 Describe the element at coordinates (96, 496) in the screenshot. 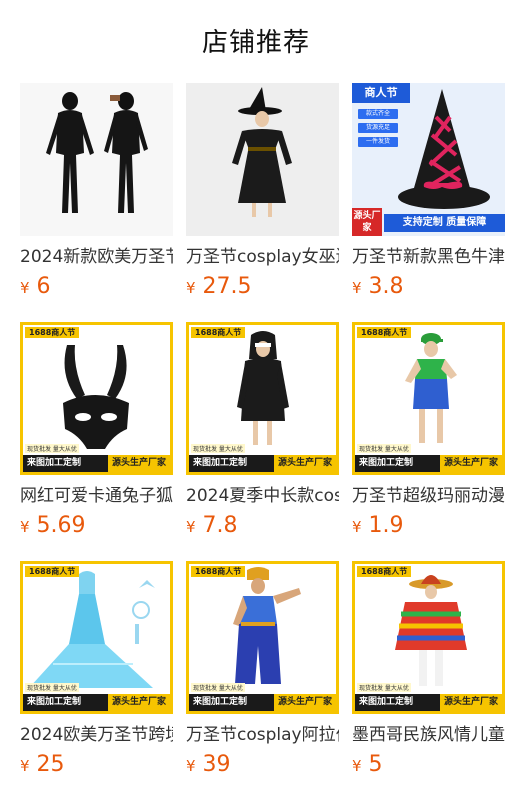

I see `product-name: 网红可爱卡通兔子狐狸` at that location.